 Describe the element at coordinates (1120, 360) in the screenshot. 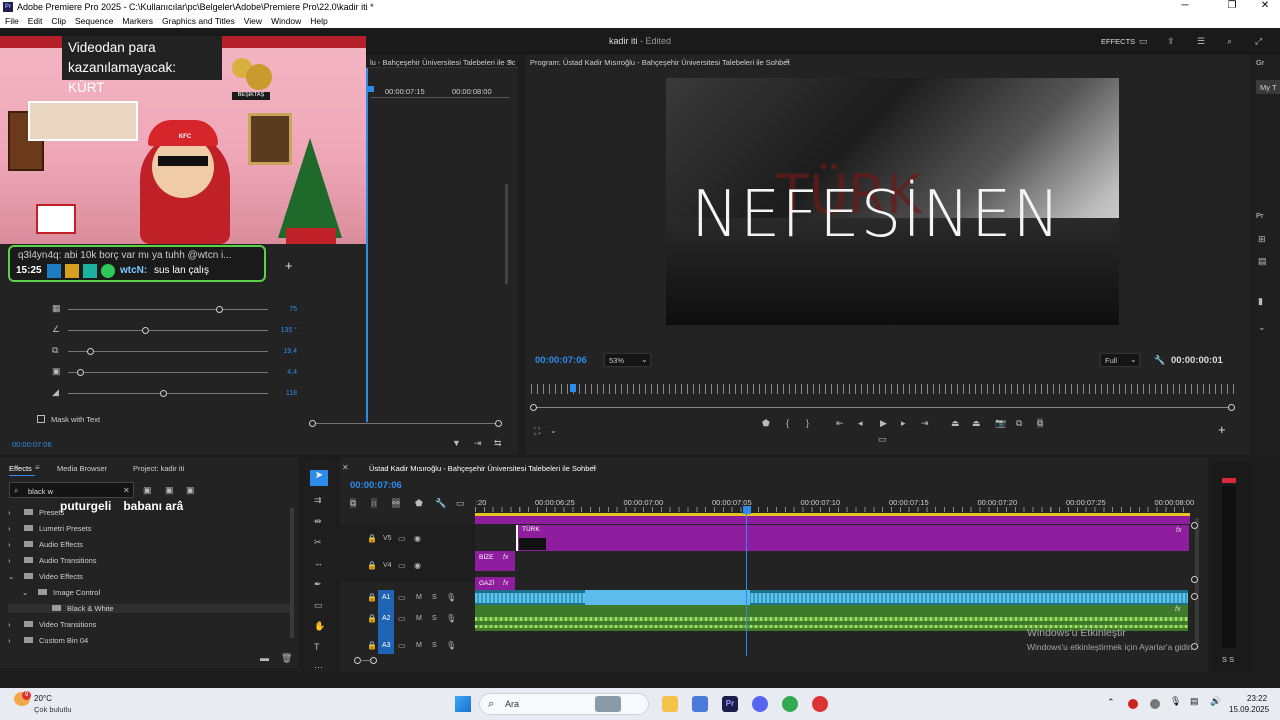

I see `quality-select: Full ⌄` at that location.